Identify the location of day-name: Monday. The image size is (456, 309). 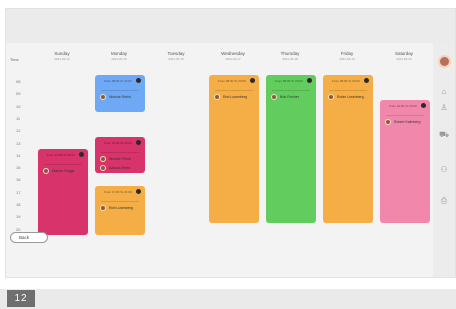
(118, 53).